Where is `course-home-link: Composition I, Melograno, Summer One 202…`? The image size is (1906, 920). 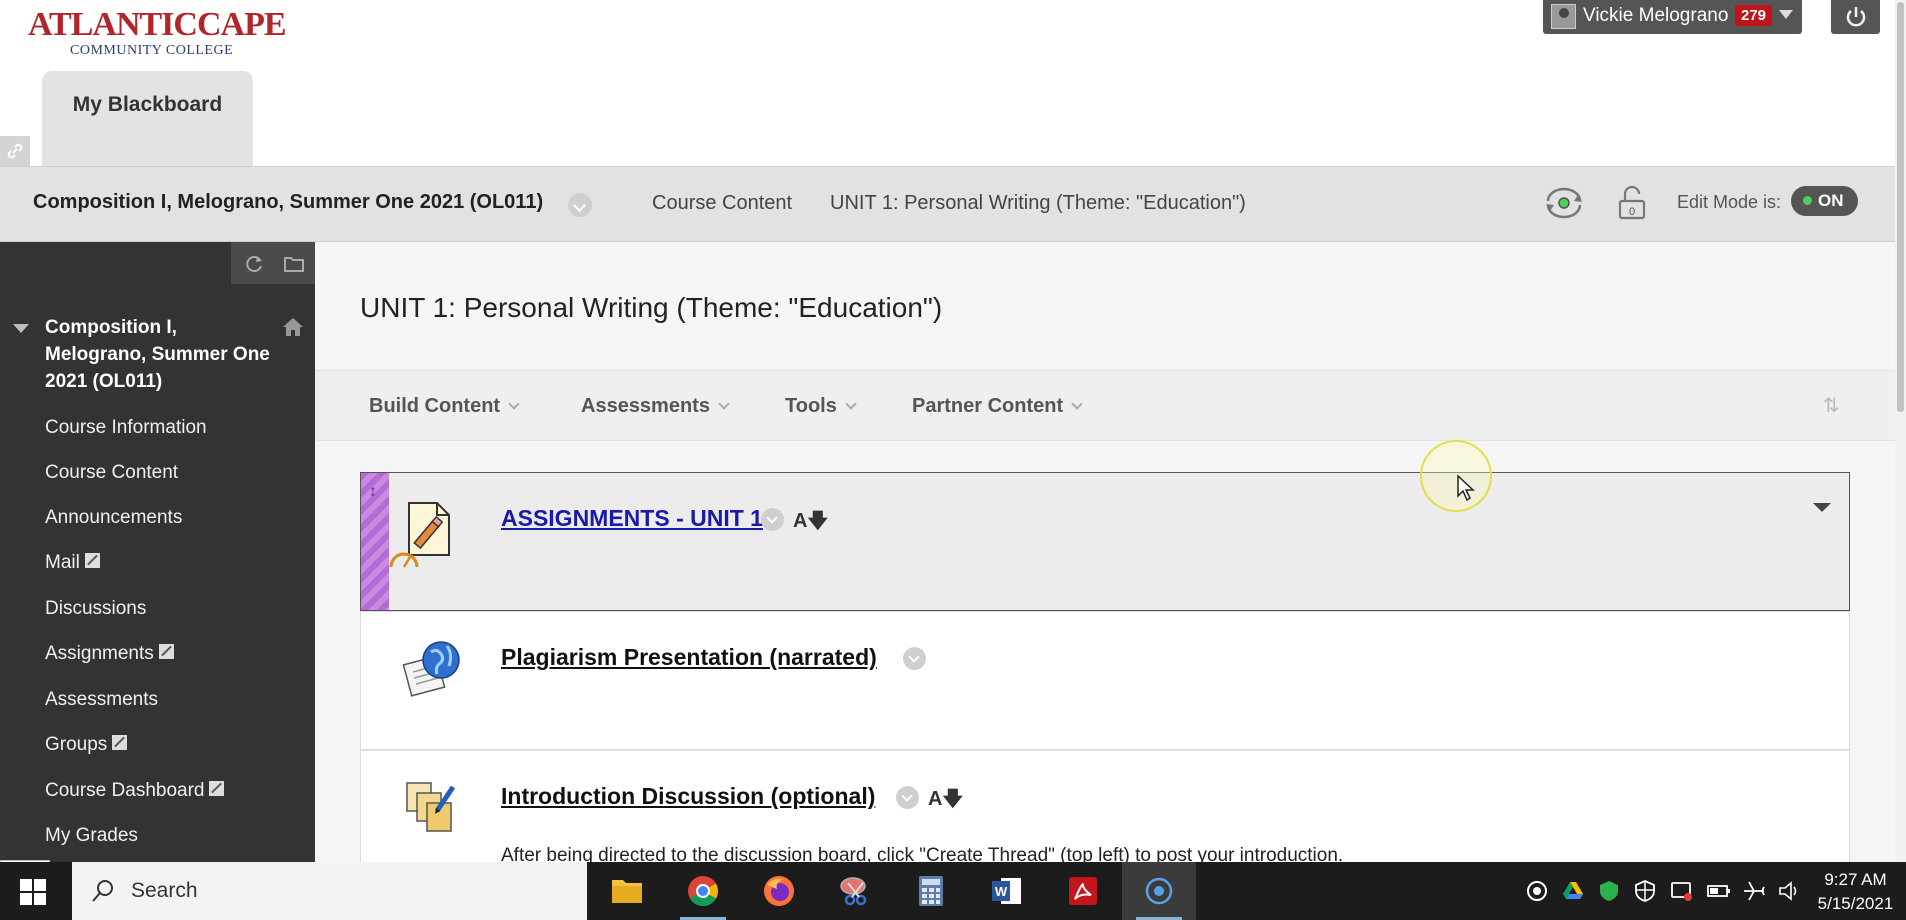 course-home-link: Composition I, Melograno, Summer One 202… is located at coordinates (160, 354).